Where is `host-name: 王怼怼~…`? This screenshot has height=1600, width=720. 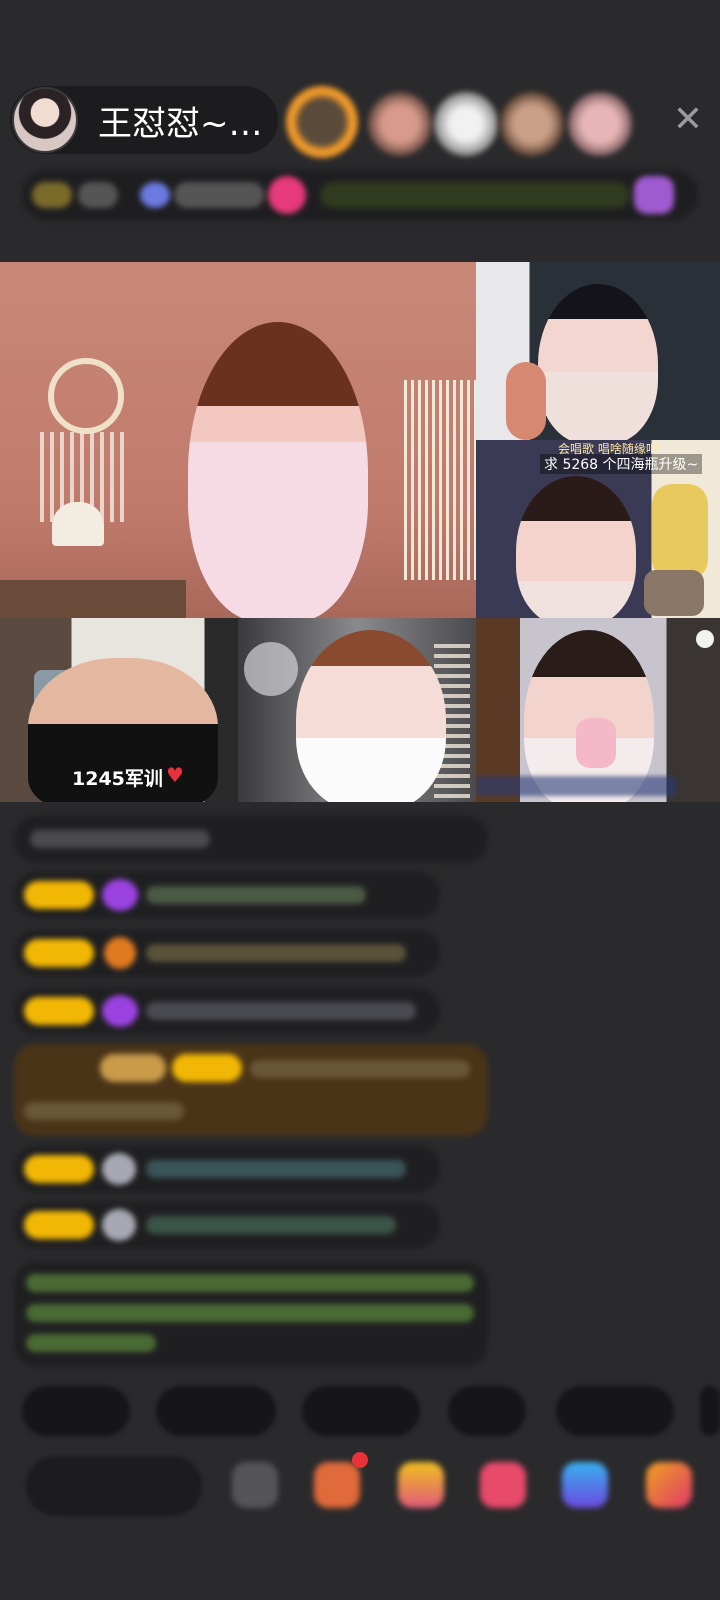 host-name: 王怼怼~… is located at coordinates (180, 123).